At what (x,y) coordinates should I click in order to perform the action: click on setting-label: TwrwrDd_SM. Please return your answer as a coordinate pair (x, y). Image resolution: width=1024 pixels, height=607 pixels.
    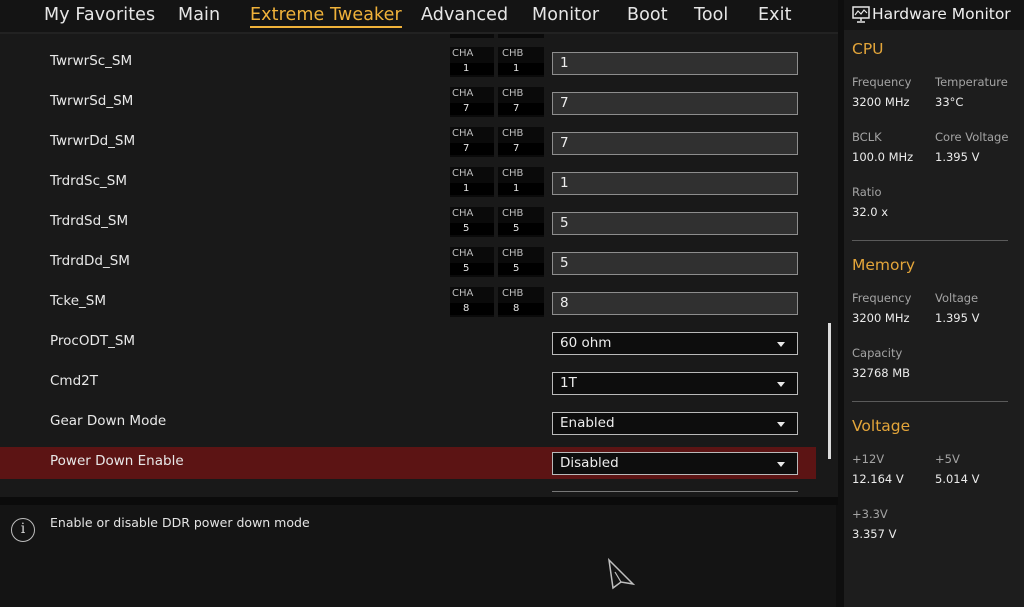
    Looking at the image, I should click on (93, 141).